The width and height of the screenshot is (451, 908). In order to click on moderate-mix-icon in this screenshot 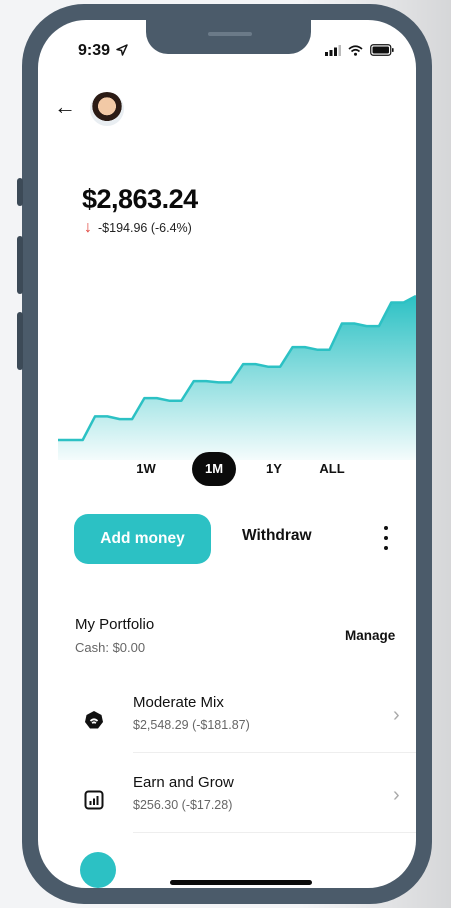, I will do `click(94, 720)`.